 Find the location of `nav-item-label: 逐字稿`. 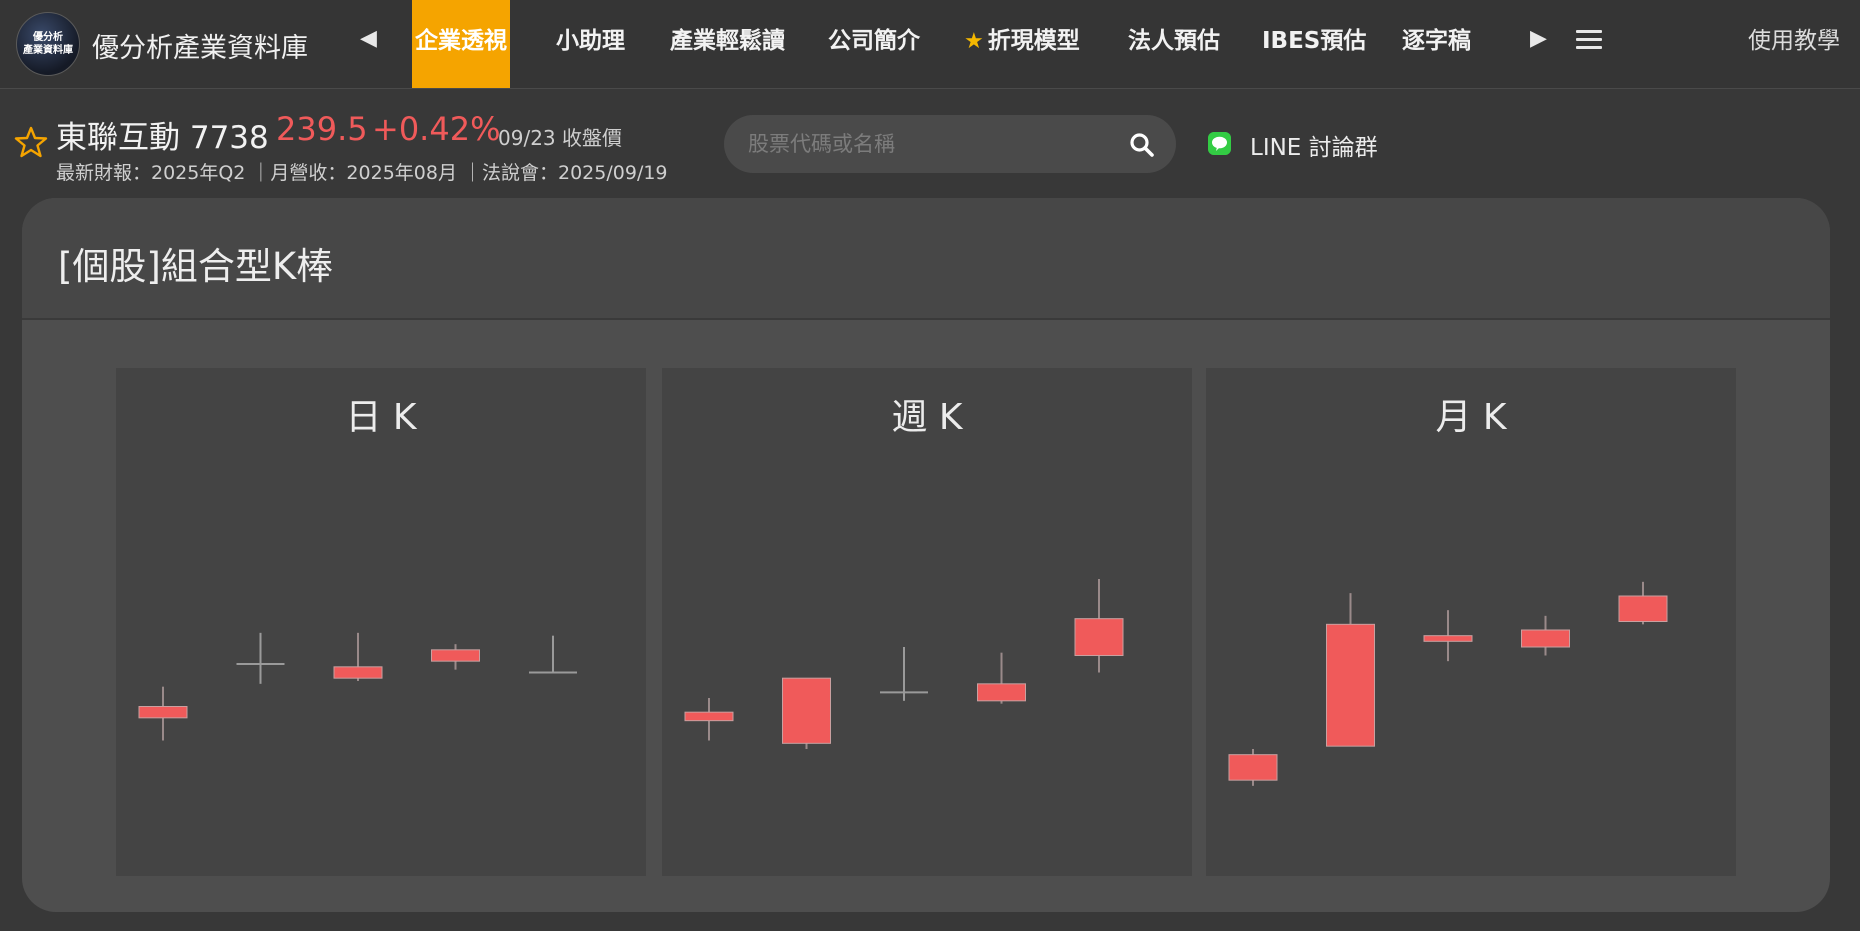

nav-item-label: 逐字稿 is located at coordinates (1436, 41).